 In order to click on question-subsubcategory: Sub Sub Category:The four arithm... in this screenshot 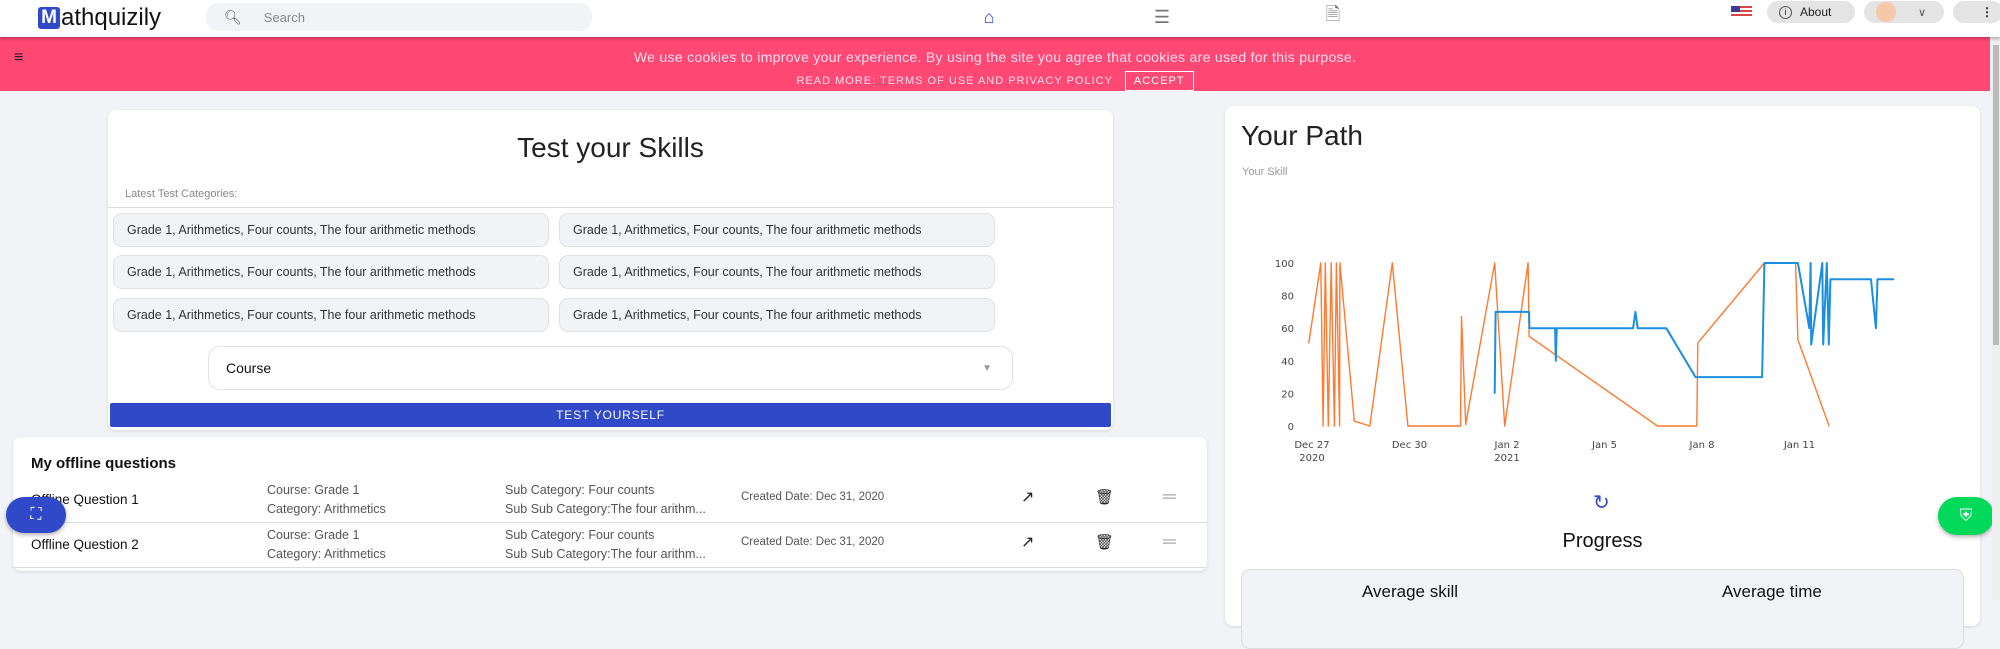, I will do `click(605, 554)`.